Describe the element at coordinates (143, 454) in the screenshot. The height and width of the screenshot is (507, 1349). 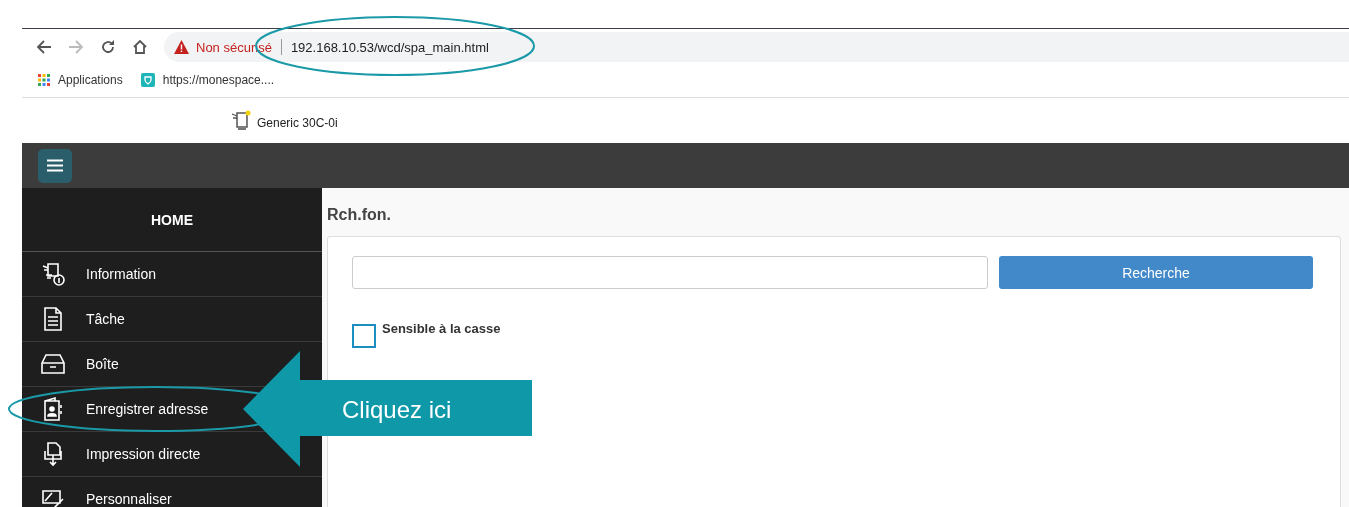
I see `item-label: Impression directe` at that location.